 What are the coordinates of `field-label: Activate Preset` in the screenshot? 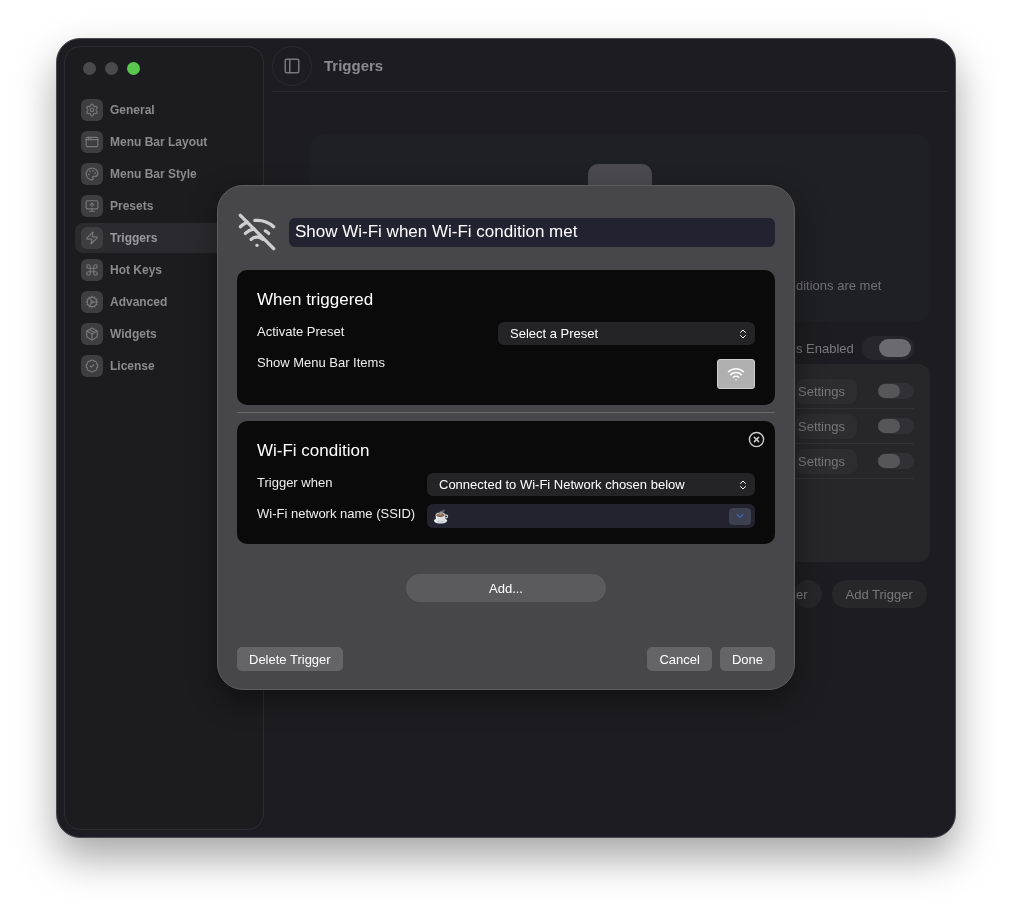 It's located at (301, 331).